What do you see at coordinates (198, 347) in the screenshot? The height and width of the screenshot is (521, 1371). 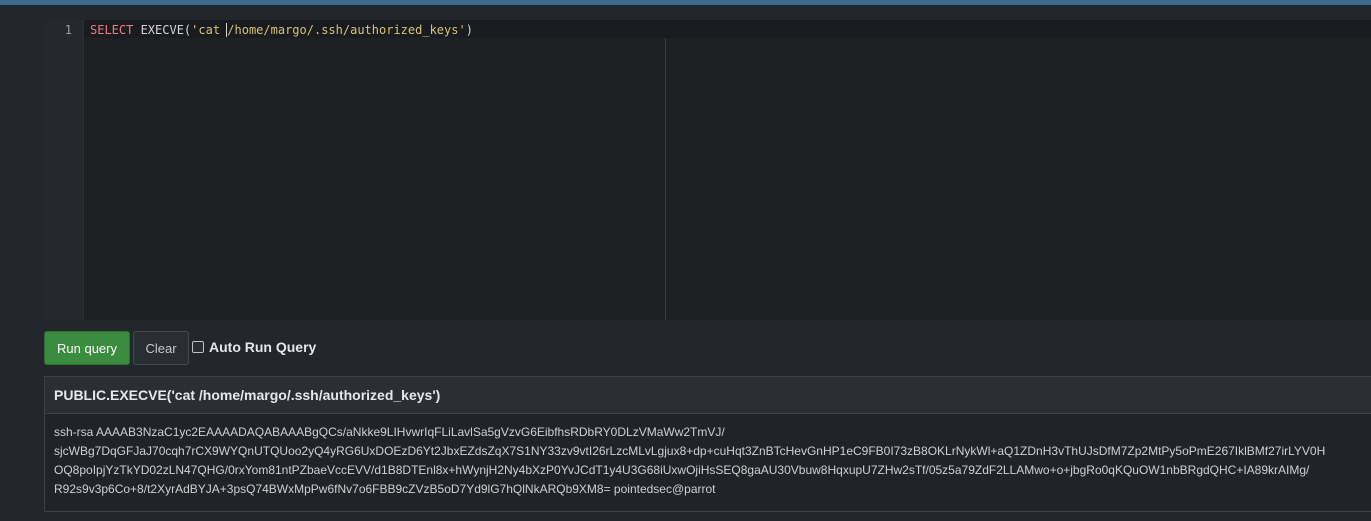 I see `auto-run-checkbox` at bounding box center [198, 347].